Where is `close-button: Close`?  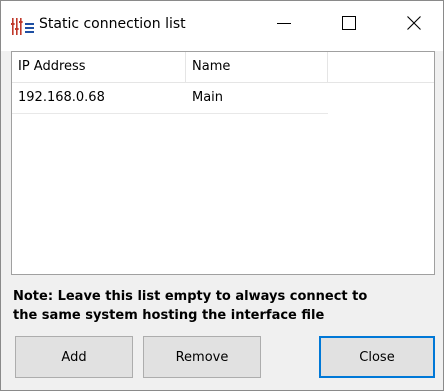
close-button: Close is located at coordinates (377, 357).